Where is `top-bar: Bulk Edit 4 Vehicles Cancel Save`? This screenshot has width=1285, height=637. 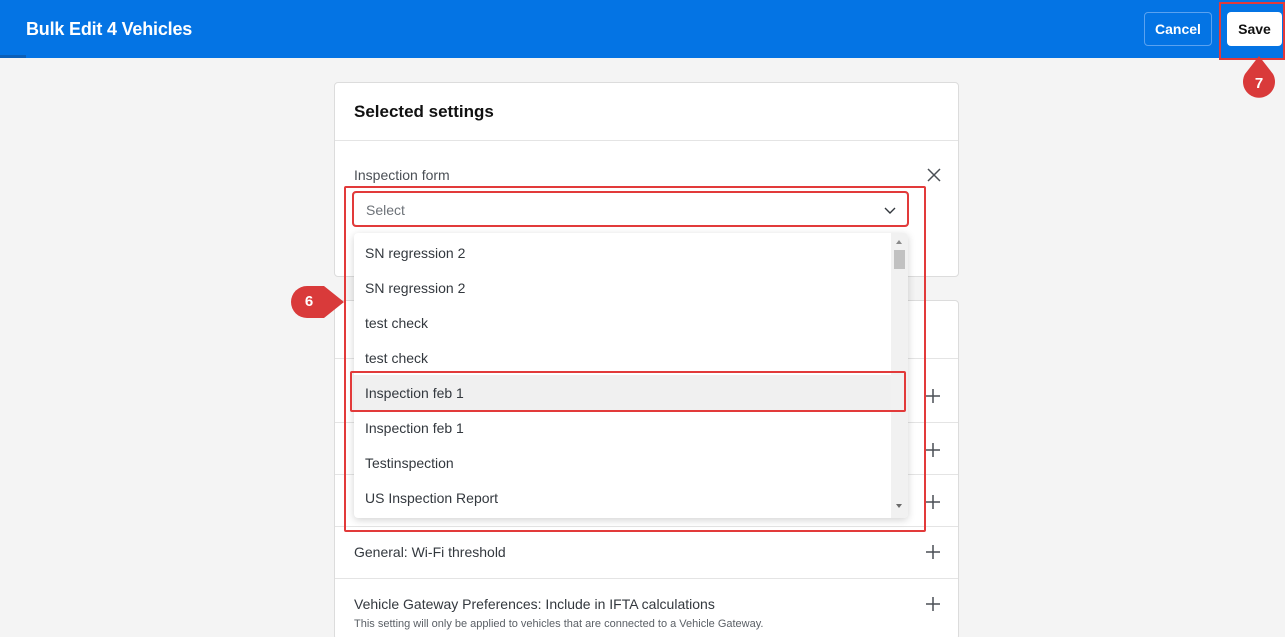 top-bar: Bulk Edit 4 Vehicles Cancel Save is located at coordinates (642, 29).